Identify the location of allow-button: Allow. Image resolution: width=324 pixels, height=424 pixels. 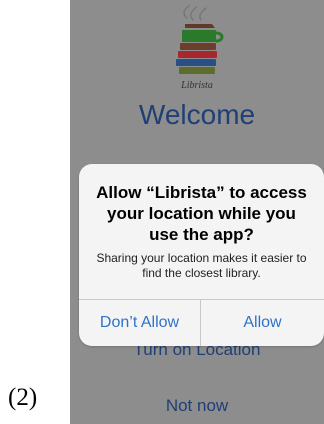
(262, 323).